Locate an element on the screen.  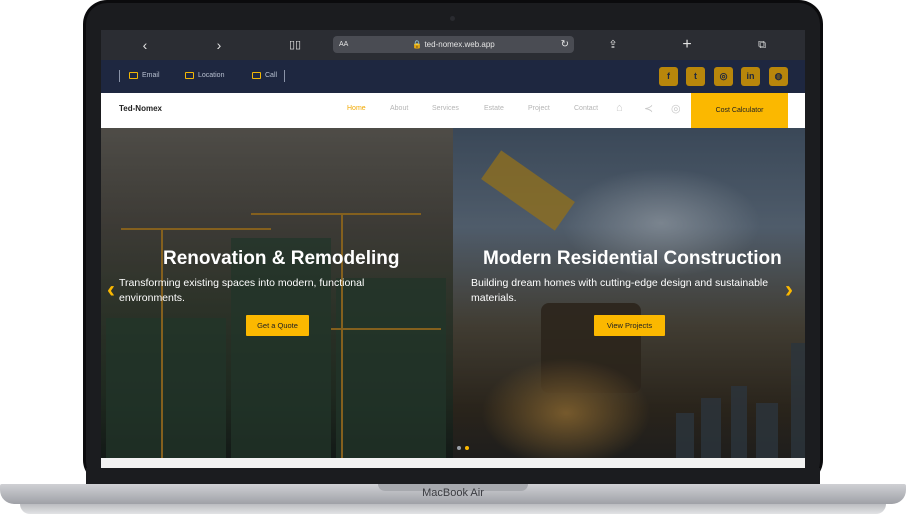
browser-toolbar: ‹ › ▯▯ AA 🔒 ted-nomex.web.app ↻ ⇪ + ⧉ is located at coordinates (453, 45).